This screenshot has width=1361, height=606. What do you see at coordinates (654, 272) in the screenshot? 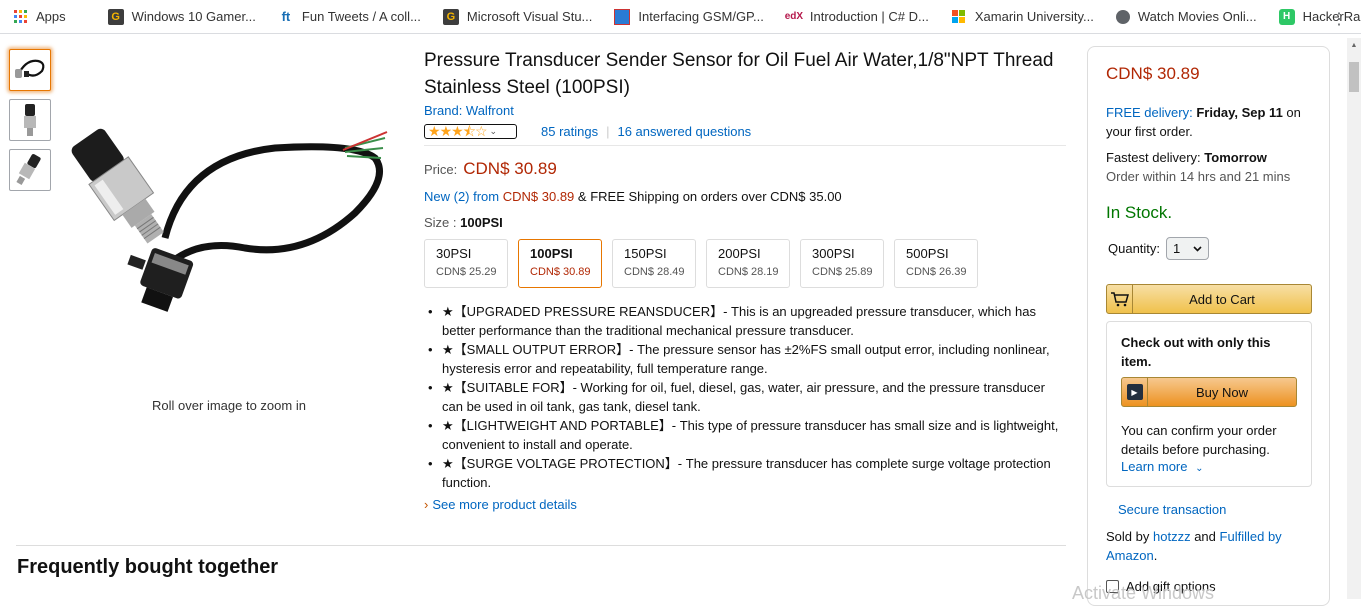
I see `size-option-price: CDN$ 28.49` at bounding box center [654, 272].